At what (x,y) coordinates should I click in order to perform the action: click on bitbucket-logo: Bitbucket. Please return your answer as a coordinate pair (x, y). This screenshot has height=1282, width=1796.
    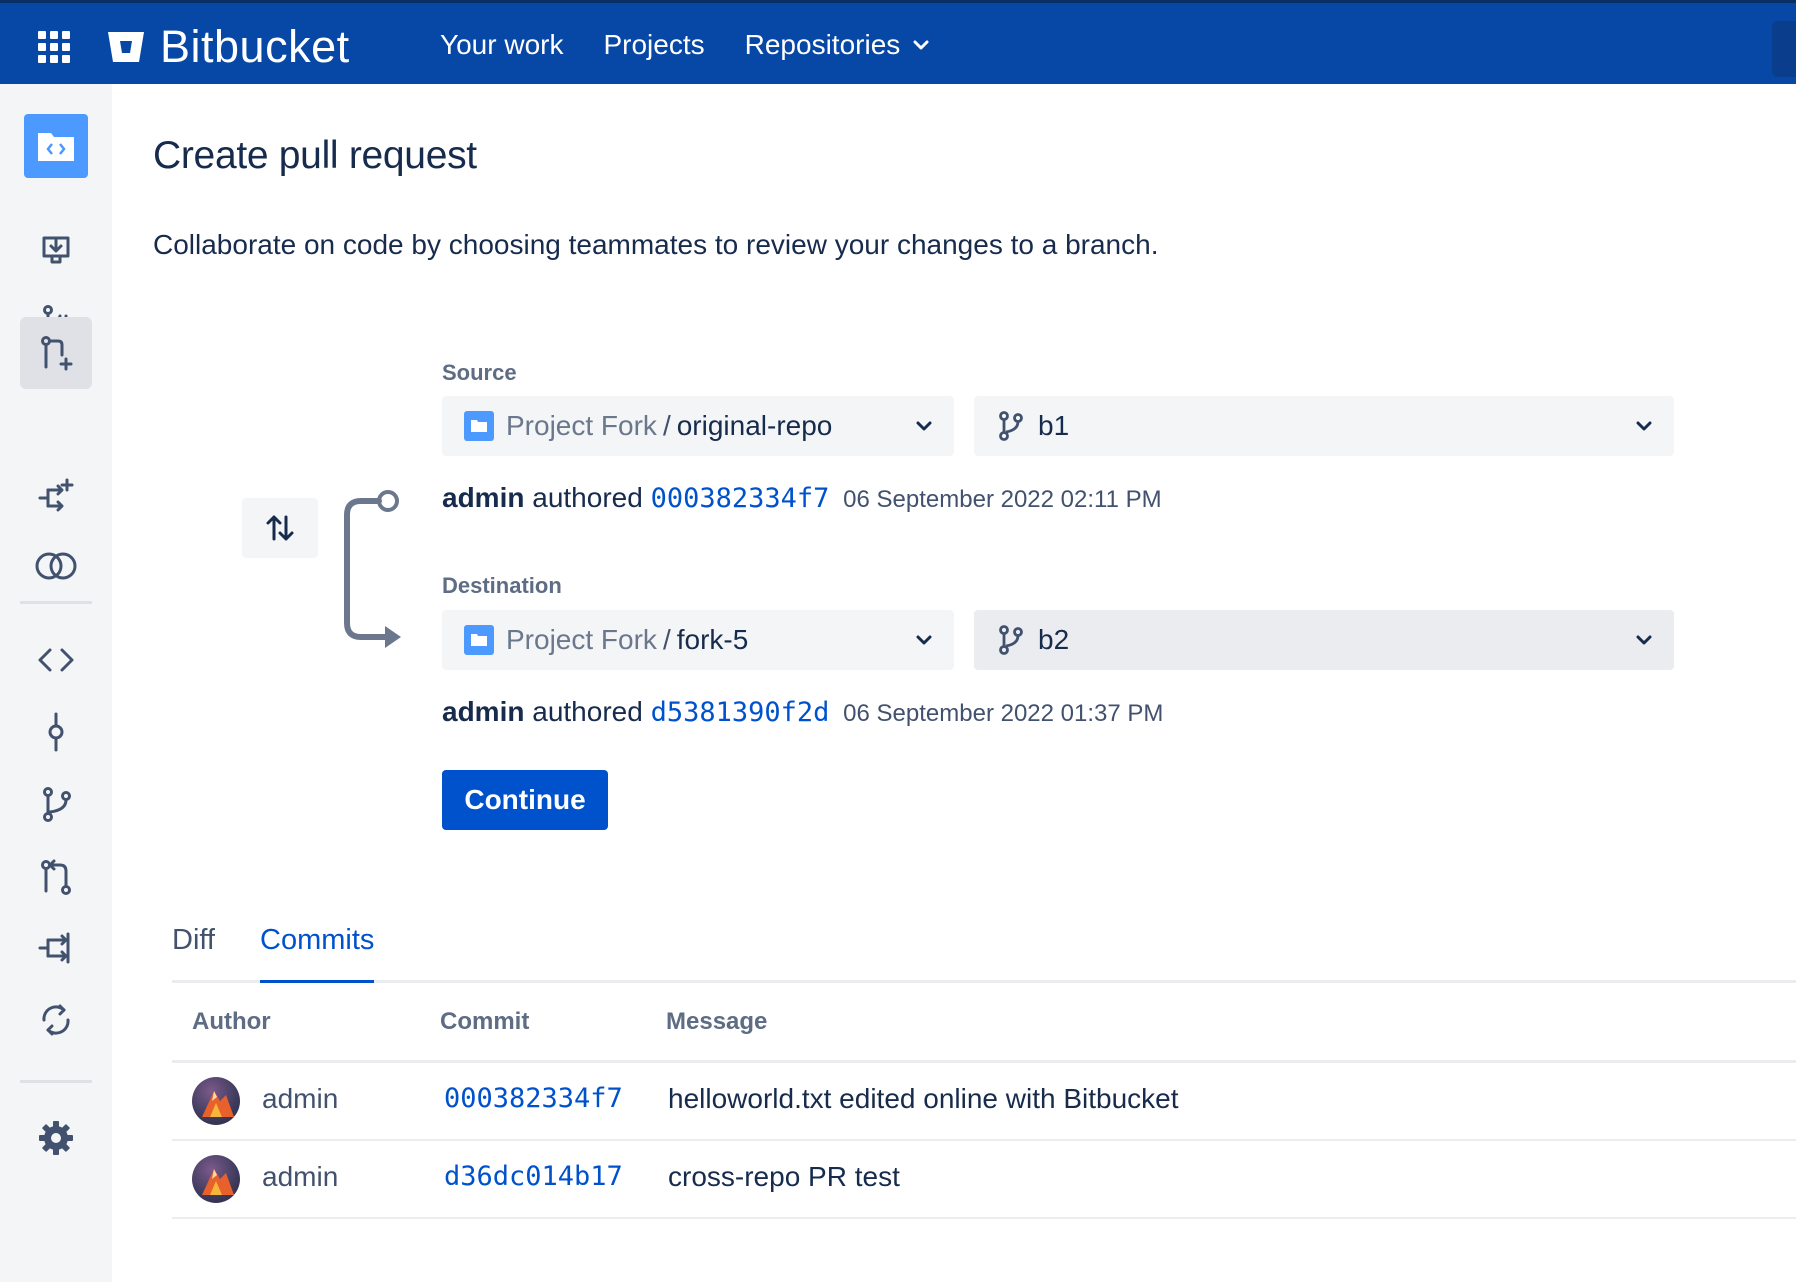
    Looking at the image, I should click on (228, 46).